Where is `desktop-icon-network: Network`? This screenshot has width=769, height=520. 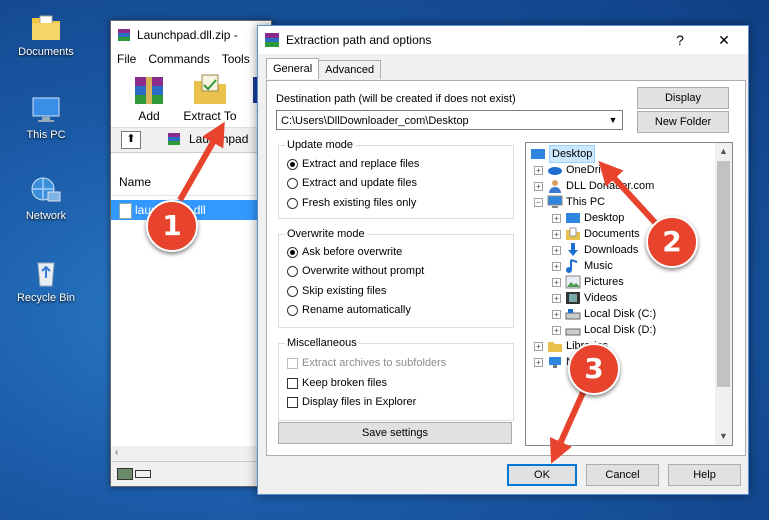 desktop-icon-network: Network is located at coordinates (46, 199).